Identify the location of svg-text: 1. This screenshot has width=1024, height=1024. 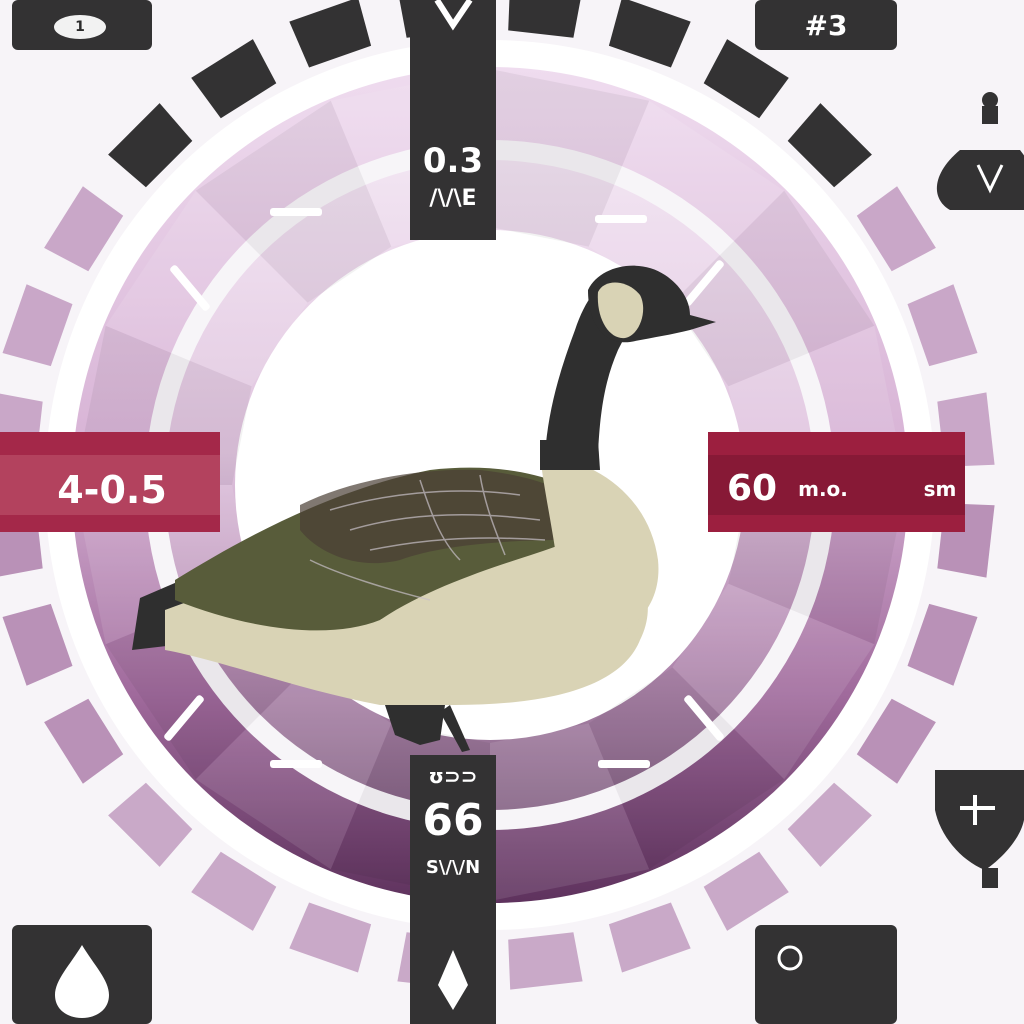
(80, 27).